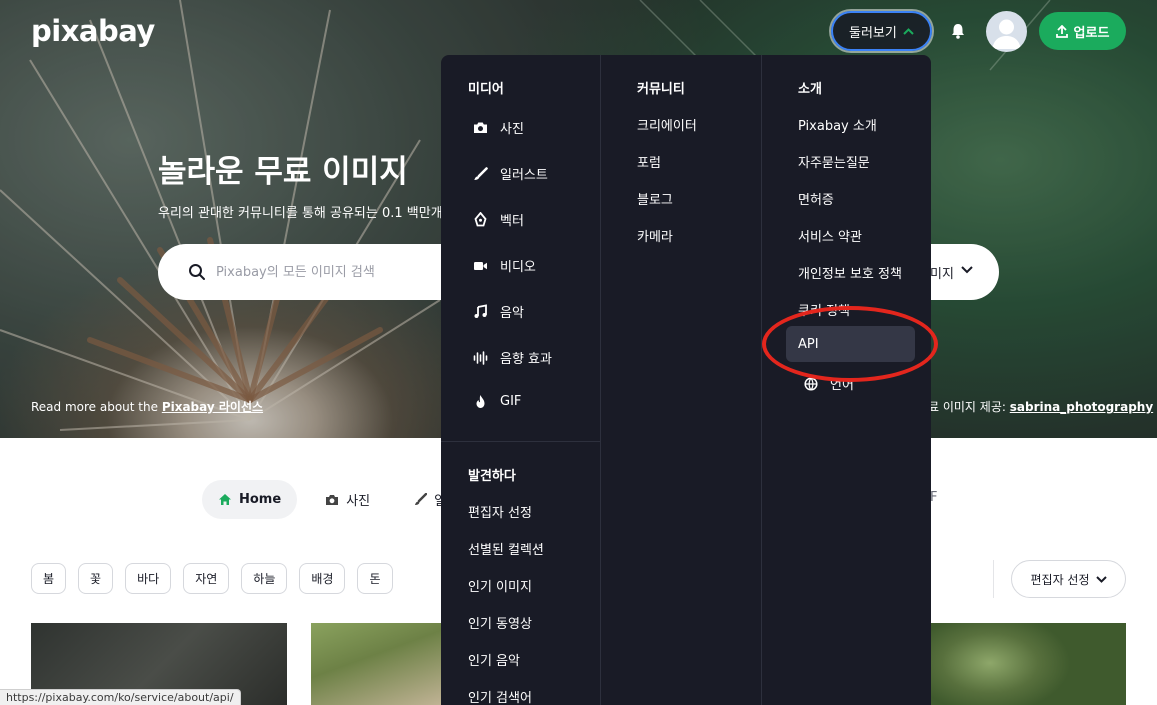 This screenshot has height=705, width=1157. I want to click on upload-button-label: 업로드, so click(1091, 33).